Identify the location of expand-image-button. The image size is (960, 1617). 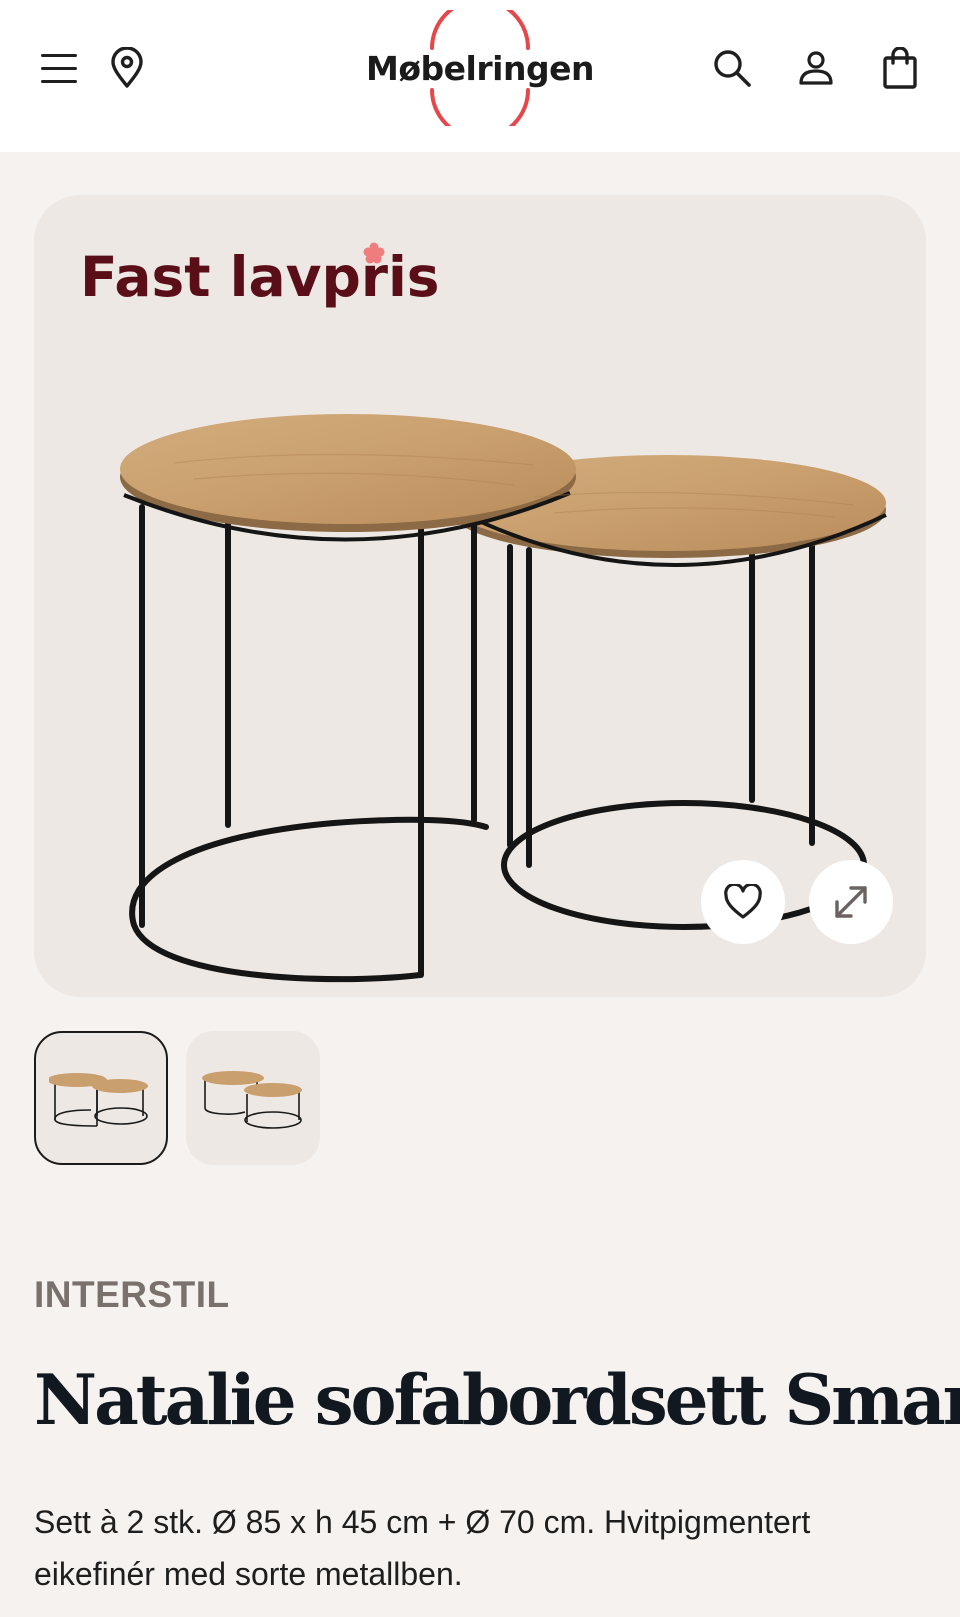
(851, 902).